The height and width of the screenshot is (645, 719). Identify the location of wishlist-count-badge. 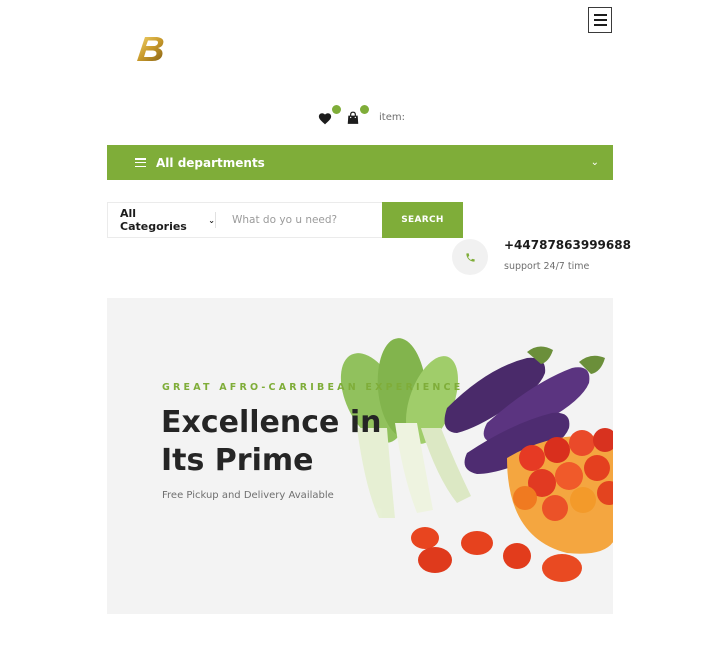
(336, 109).